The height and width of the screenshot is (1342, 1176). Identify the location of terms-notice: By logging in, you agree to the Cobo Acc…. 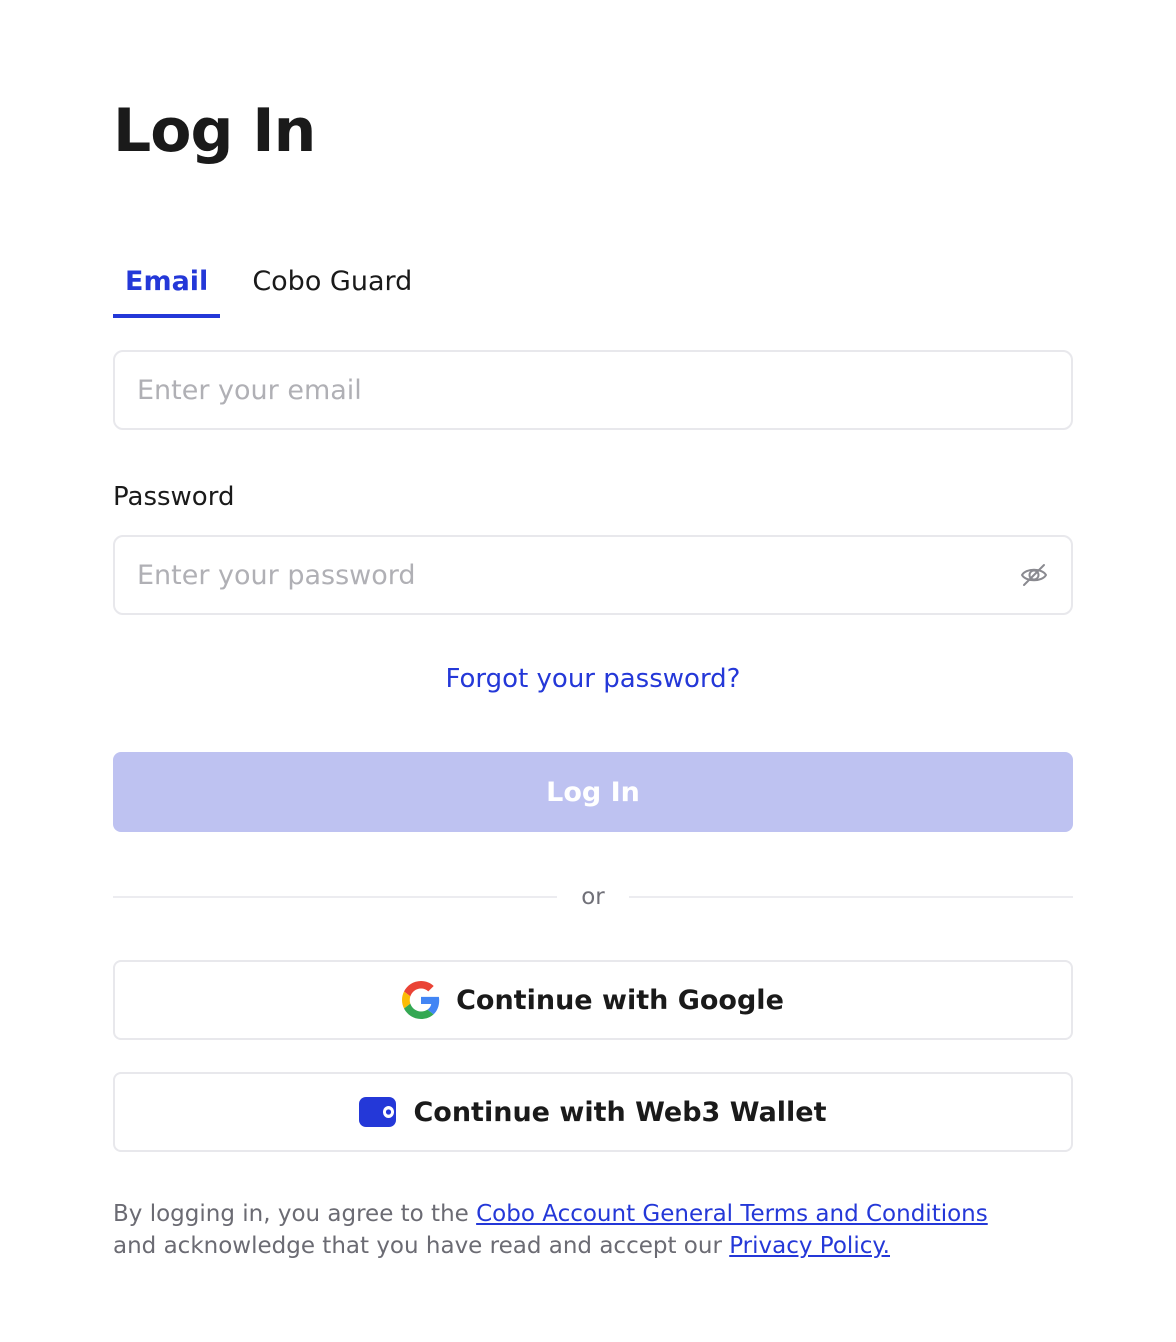
(603, 1230).